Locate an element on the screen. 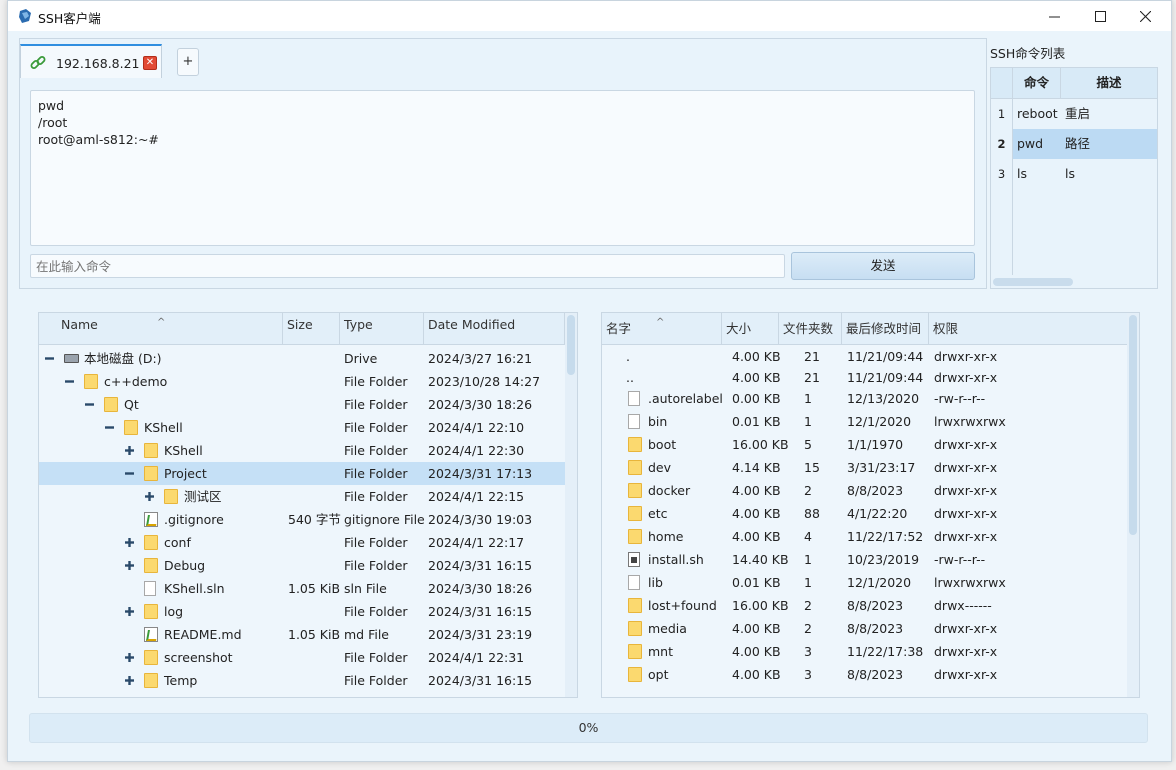 This screenshot has width=1176, height=770. column-header-type: Type is located at coordinates (382, 329).